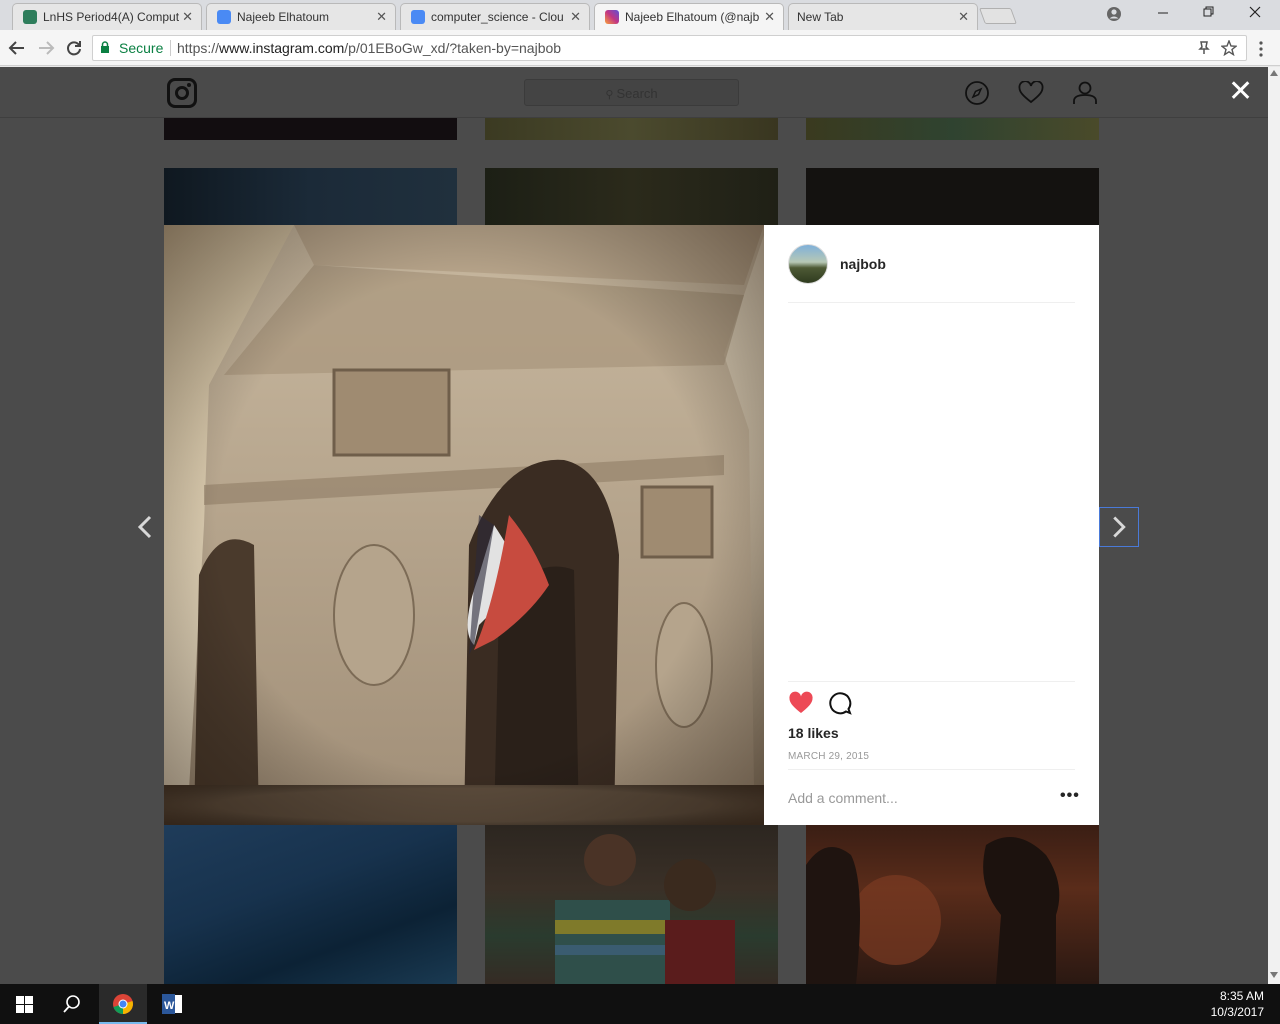 The width and height of the screenshot is (1280, 1024). What do you see at coordinates (883, 16) in the screenshot?
I see `browser-tab: New Tab ✕` at bounding box center [883, 16].